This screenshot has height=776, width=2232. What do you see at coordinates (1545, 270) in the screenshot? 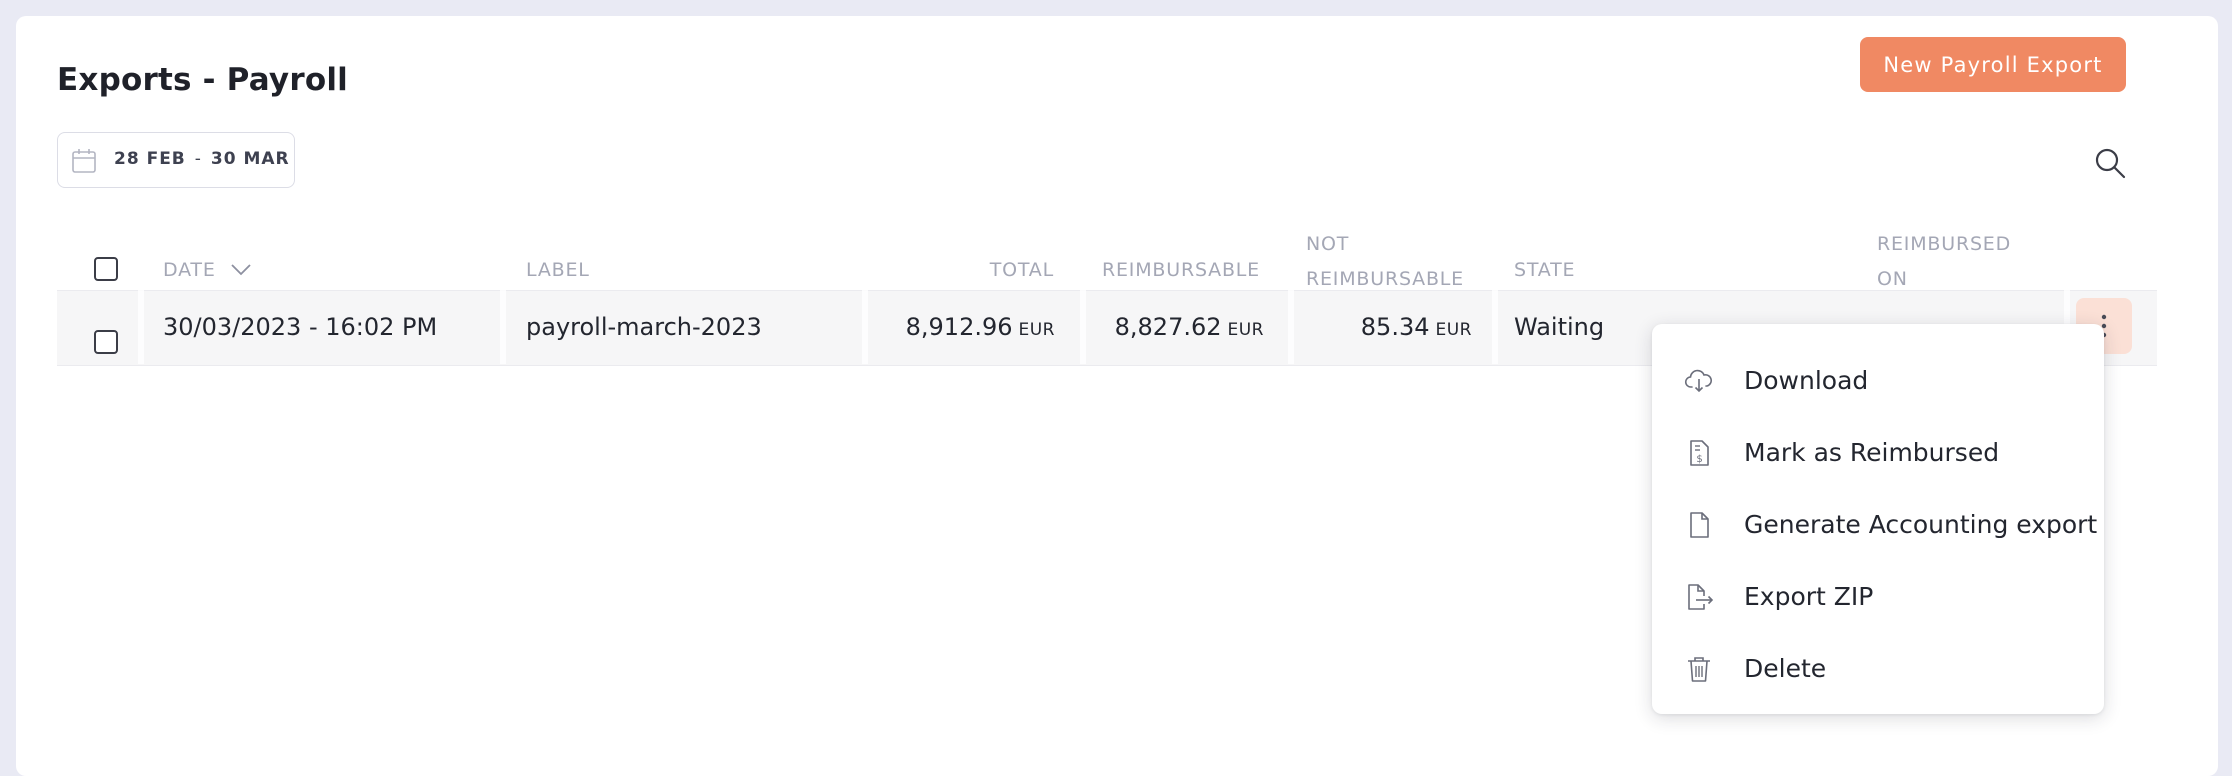
I see `state-column-header: STATE` at bounding box center [1545, 270].